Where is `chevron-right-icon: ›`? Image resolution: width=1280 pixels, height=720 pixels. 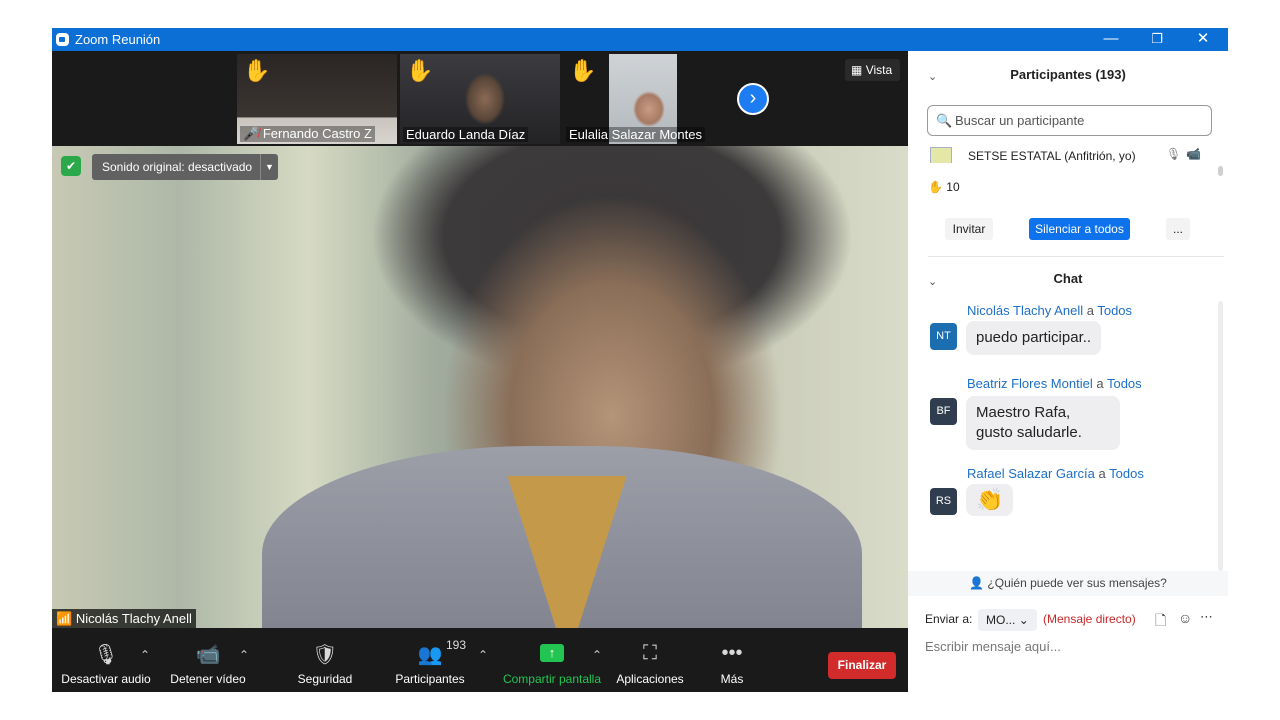 chevron-right-icon: › is located at coordinates (753, 98).